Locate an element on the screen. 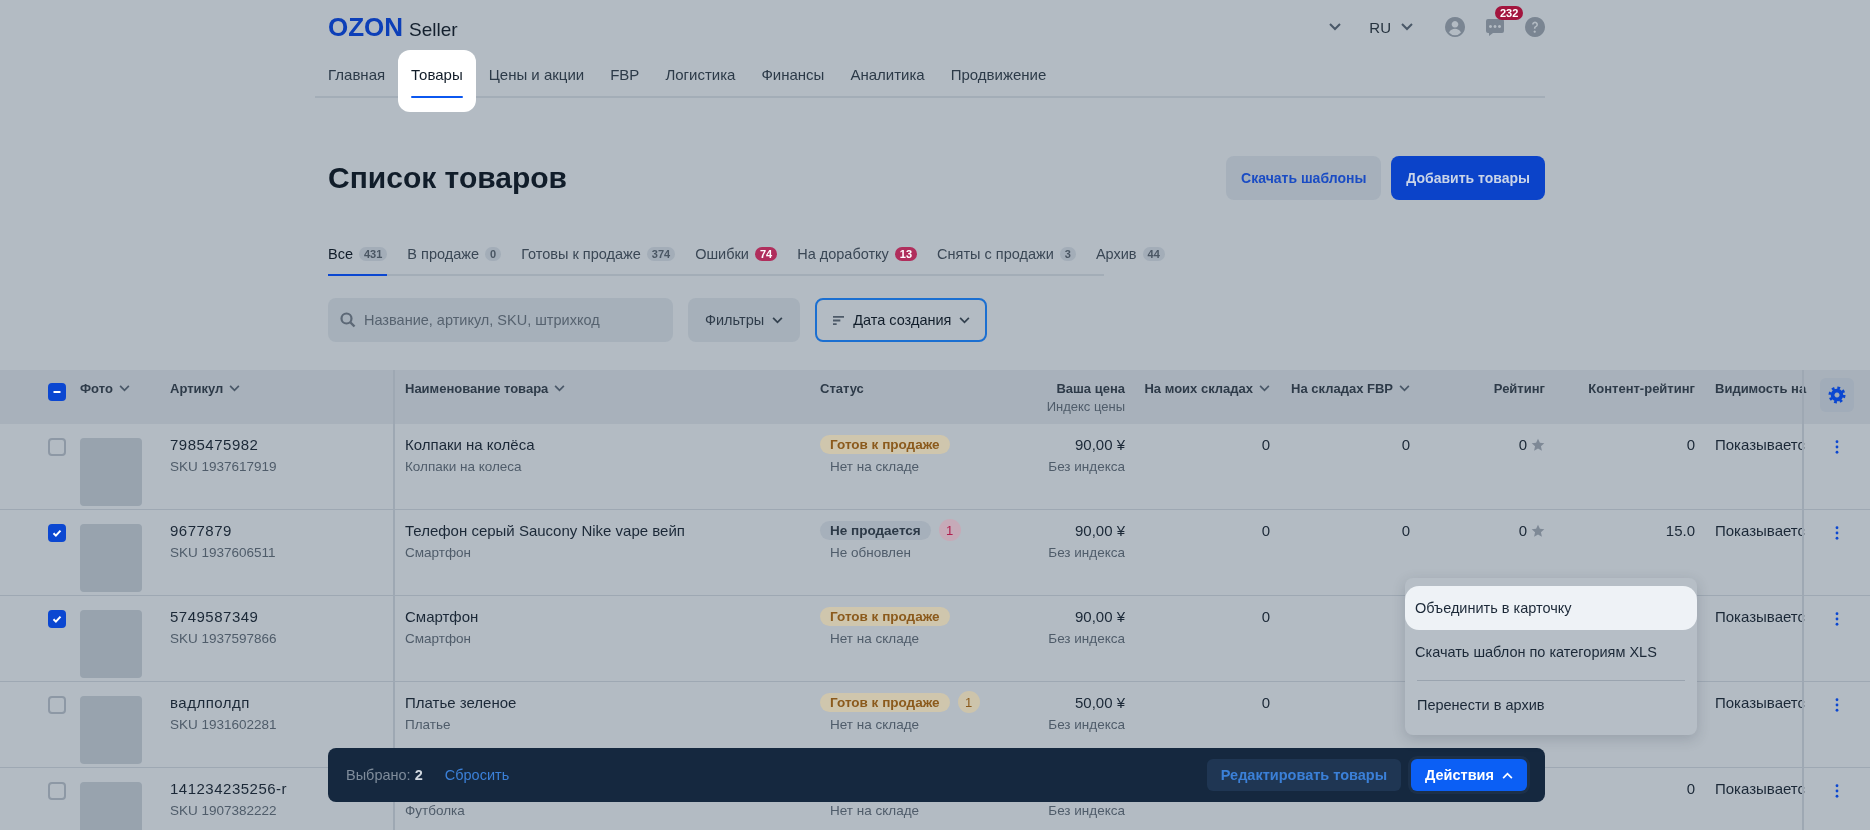 Image resolution: width=1870 pixels, height=830 pixels. nav-tab: Товары is located at coordinates (437, 81).